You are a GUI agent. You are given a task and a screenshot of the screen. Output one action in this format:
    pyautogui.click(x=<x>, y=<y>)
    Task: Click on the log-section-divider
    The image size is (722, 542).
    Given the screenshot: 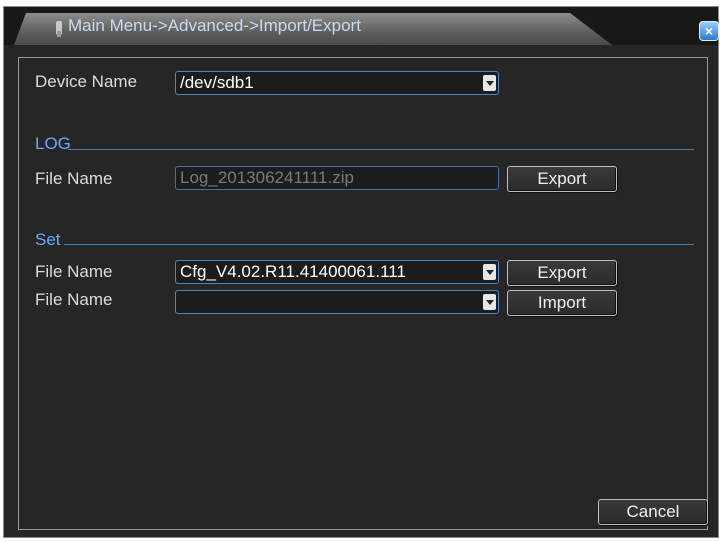 What is the action you would take?
    pyautogui.click(x=381, y=149)
    